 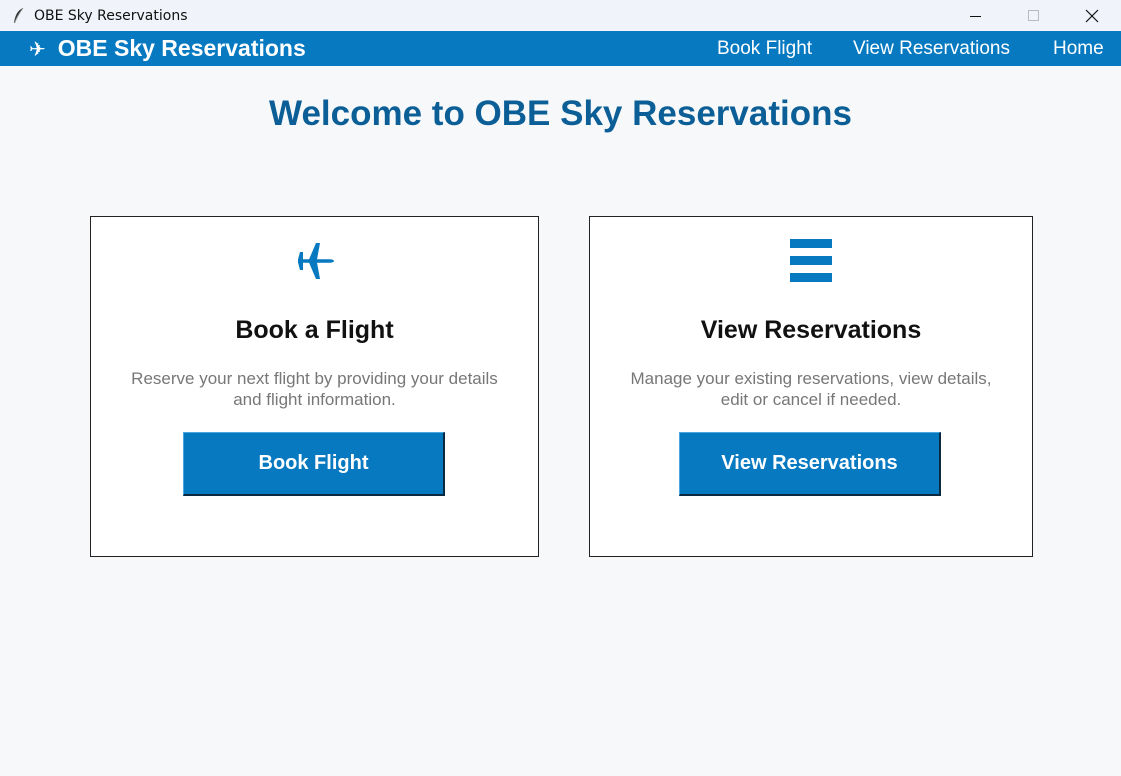 I want to click on maximize-icon, so click(x=1033, y=15).